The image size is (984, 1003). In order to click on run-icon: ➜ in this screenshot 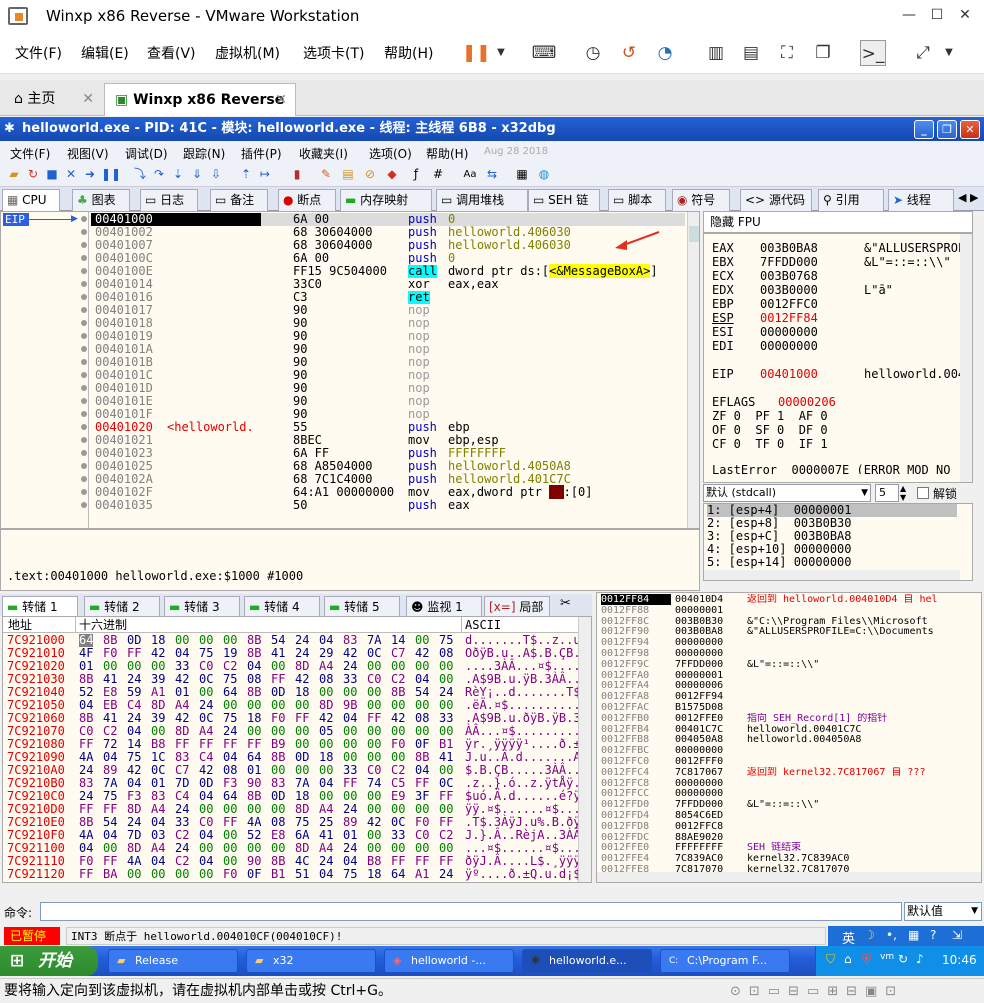, I will do `click(90, 174)`.